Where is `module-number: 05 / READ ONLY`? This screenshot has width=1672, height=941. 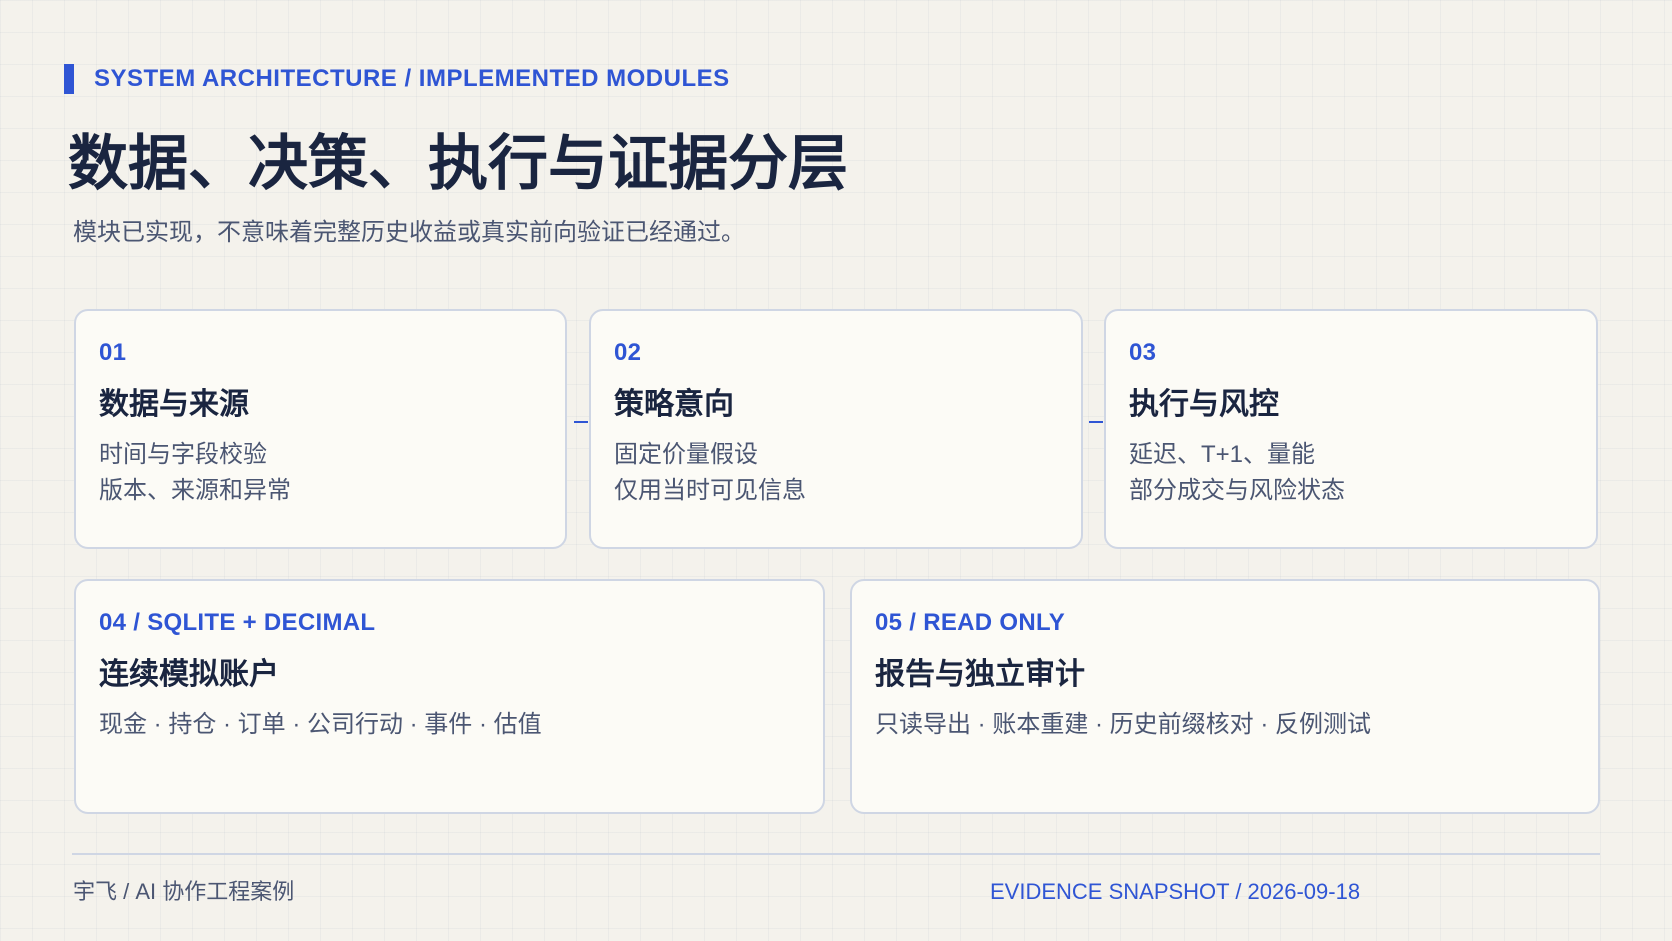
module-number: 05 / READ ONLY is located at coordinates (970, 622).